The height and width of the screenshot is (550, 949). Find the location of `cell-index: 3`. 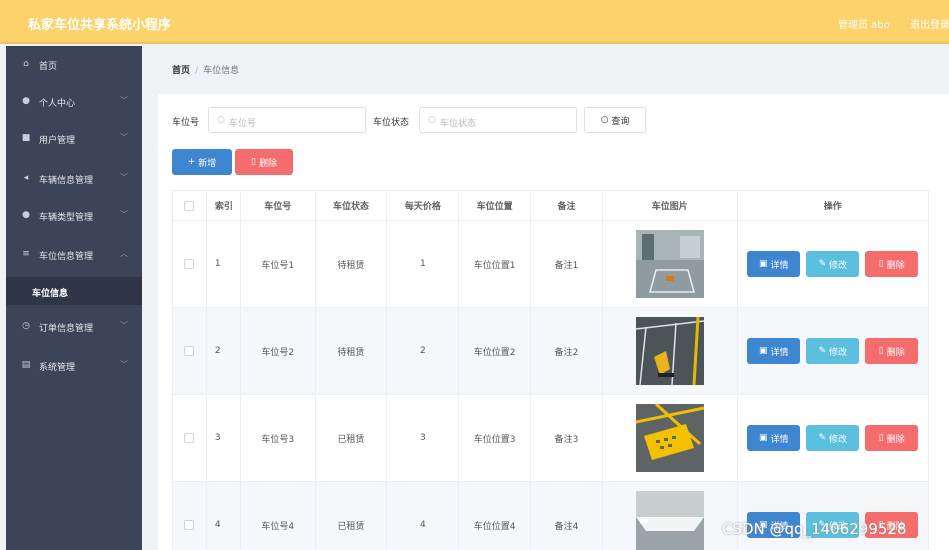

cell-index: 3 is located at coordinates (224, 438).